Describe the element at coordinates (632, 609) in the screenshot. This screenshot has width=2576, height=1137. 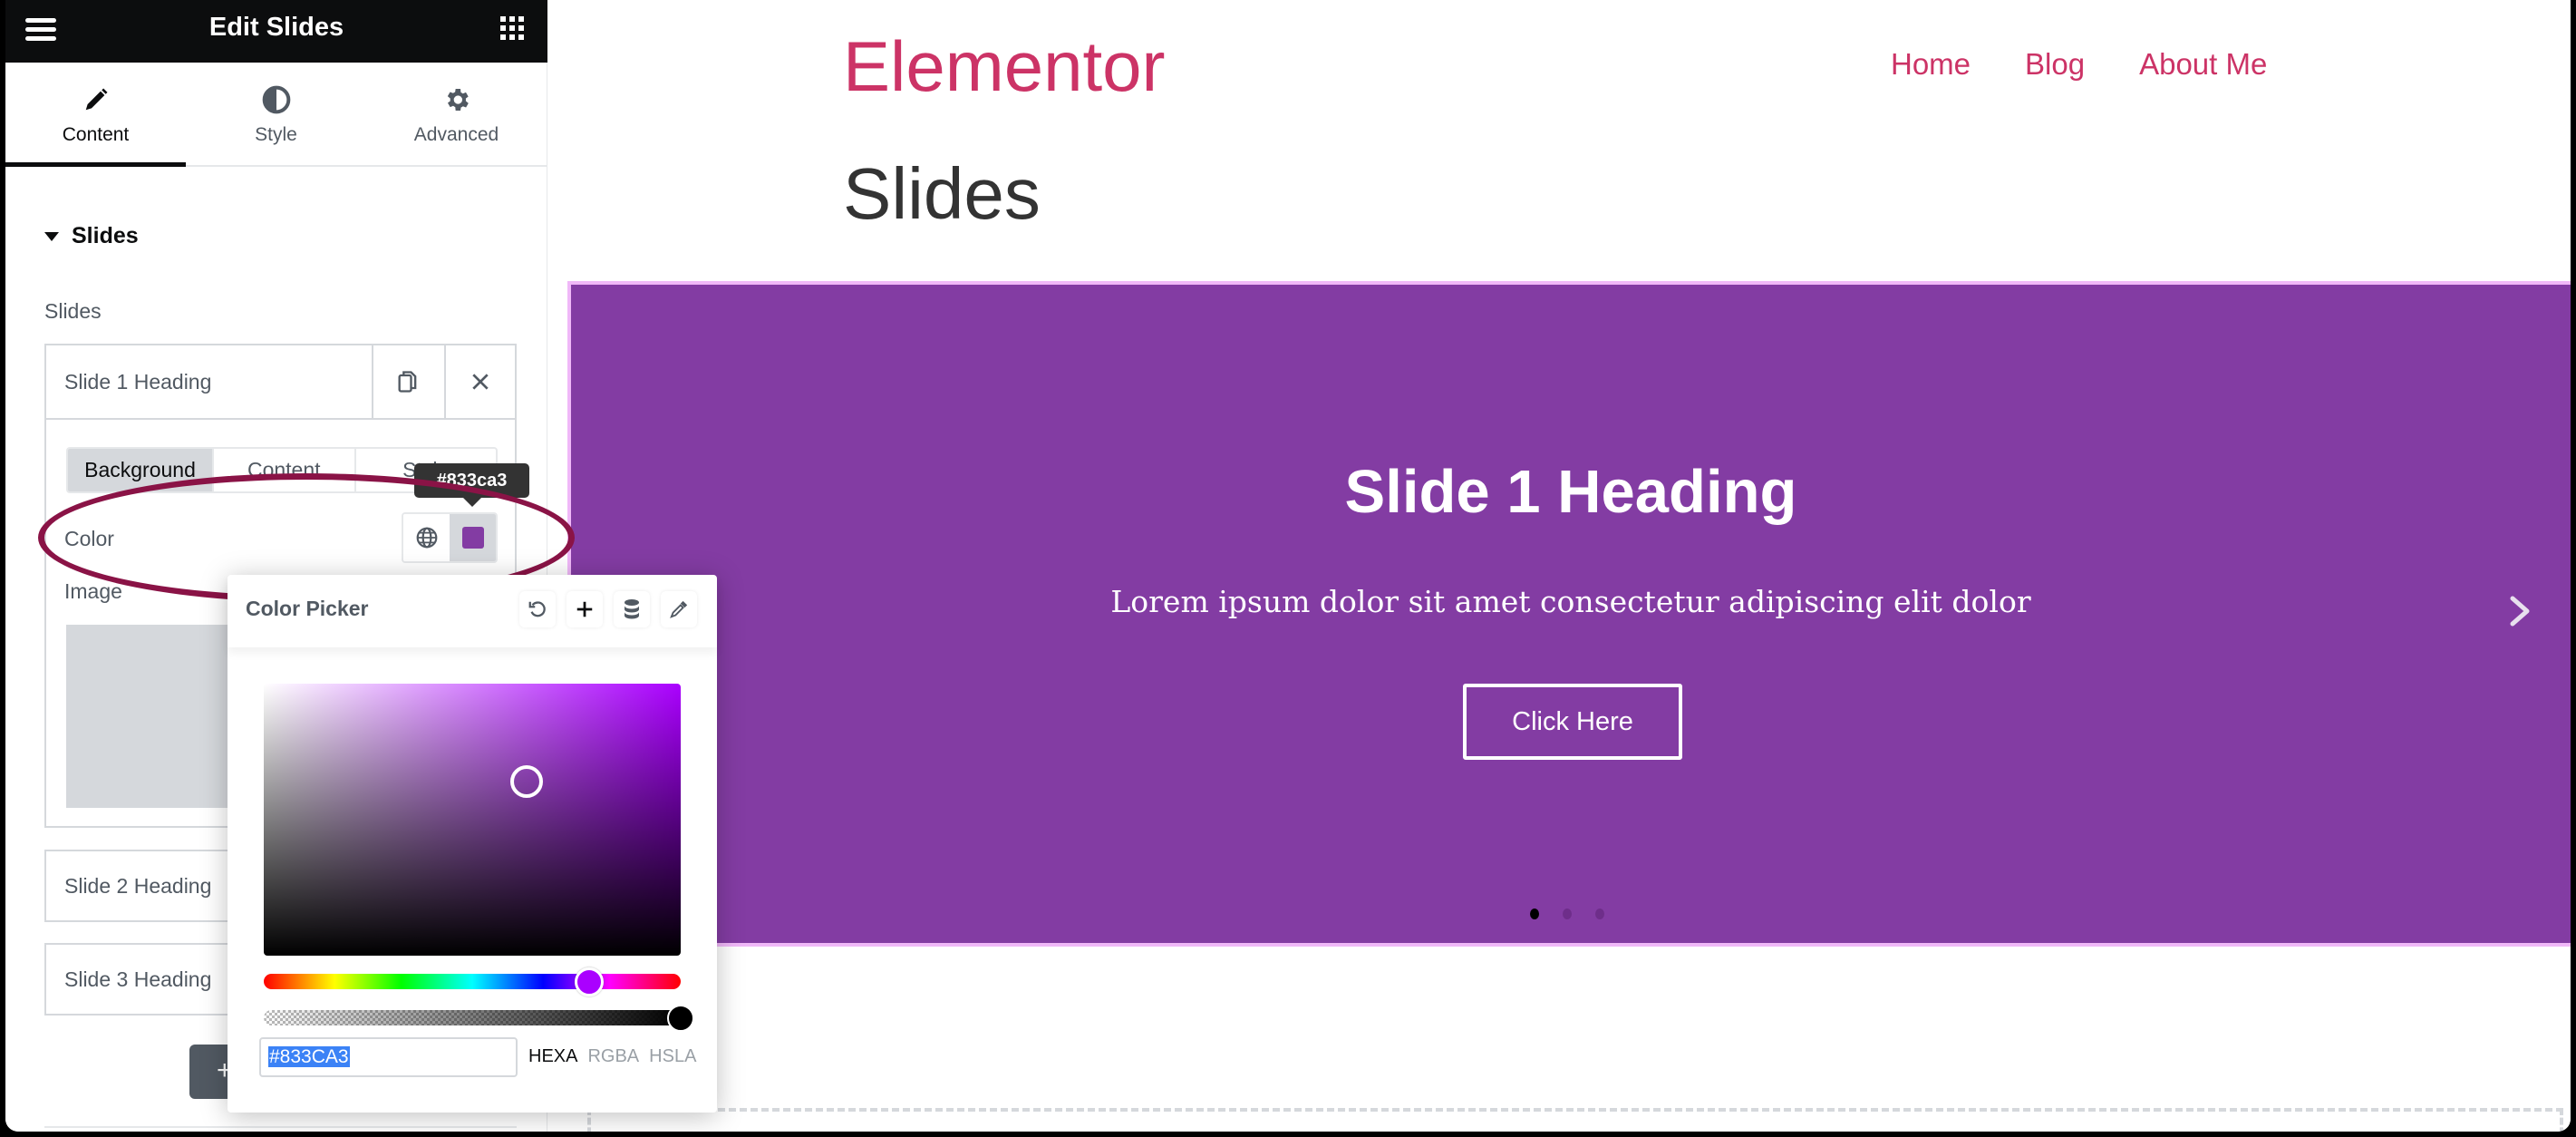
I see `database-icon` at that location.